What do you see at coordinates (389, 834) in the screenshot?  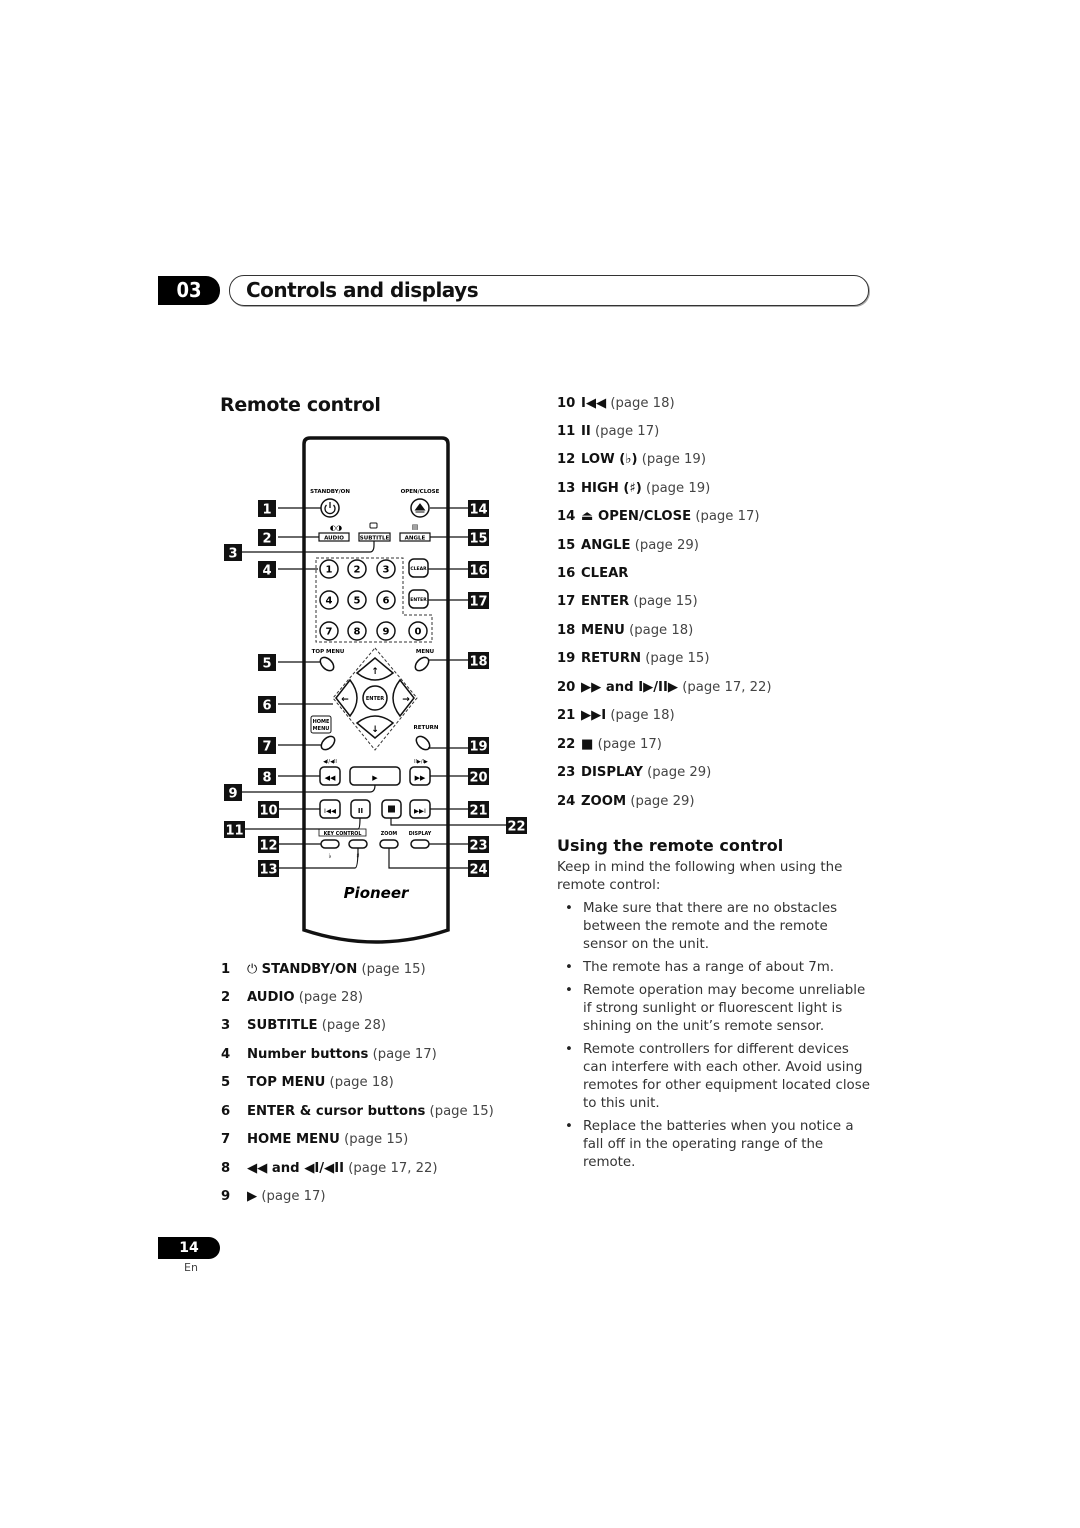 I see `svg-text: ZOOM` at bounding box center [389, 834].